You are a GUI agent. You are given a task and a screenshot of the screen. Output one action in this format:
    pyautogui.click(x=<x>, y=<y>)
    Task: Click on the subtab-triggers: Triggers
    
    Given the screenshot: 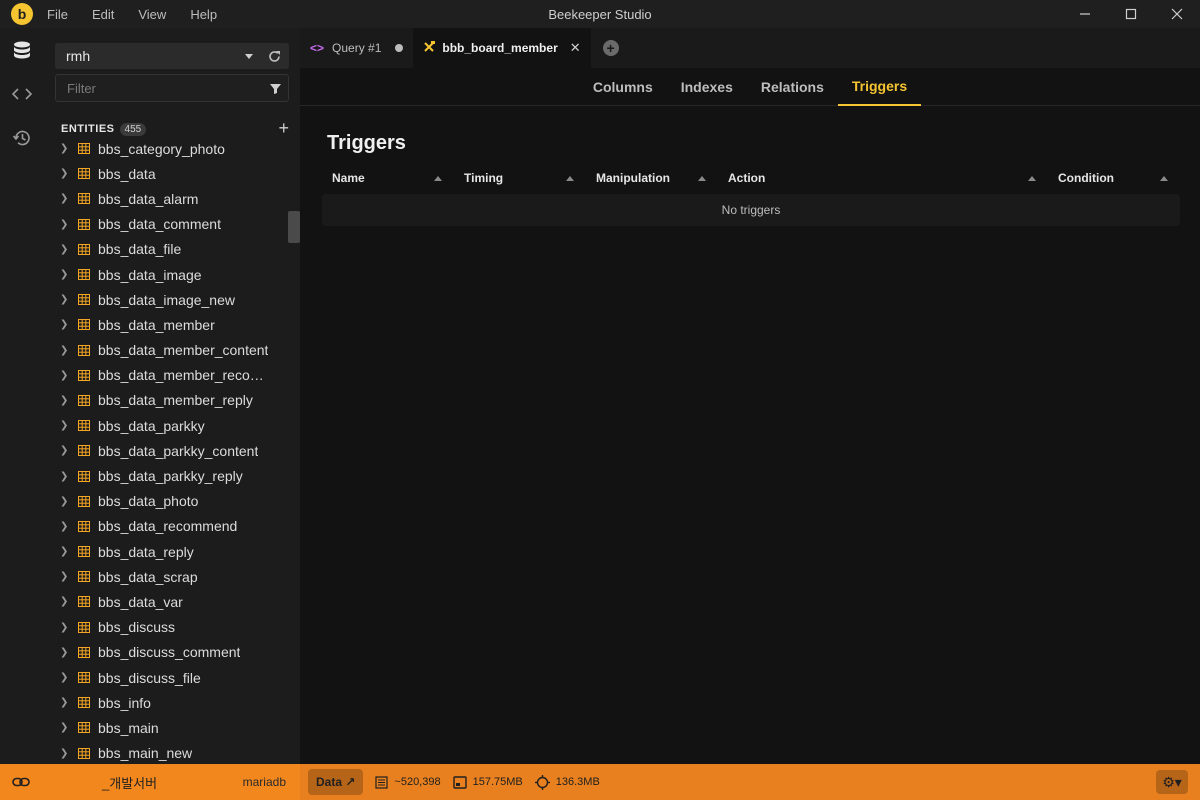 What is the action you would take?
    pyautogui.click(x=879, y=87)
    